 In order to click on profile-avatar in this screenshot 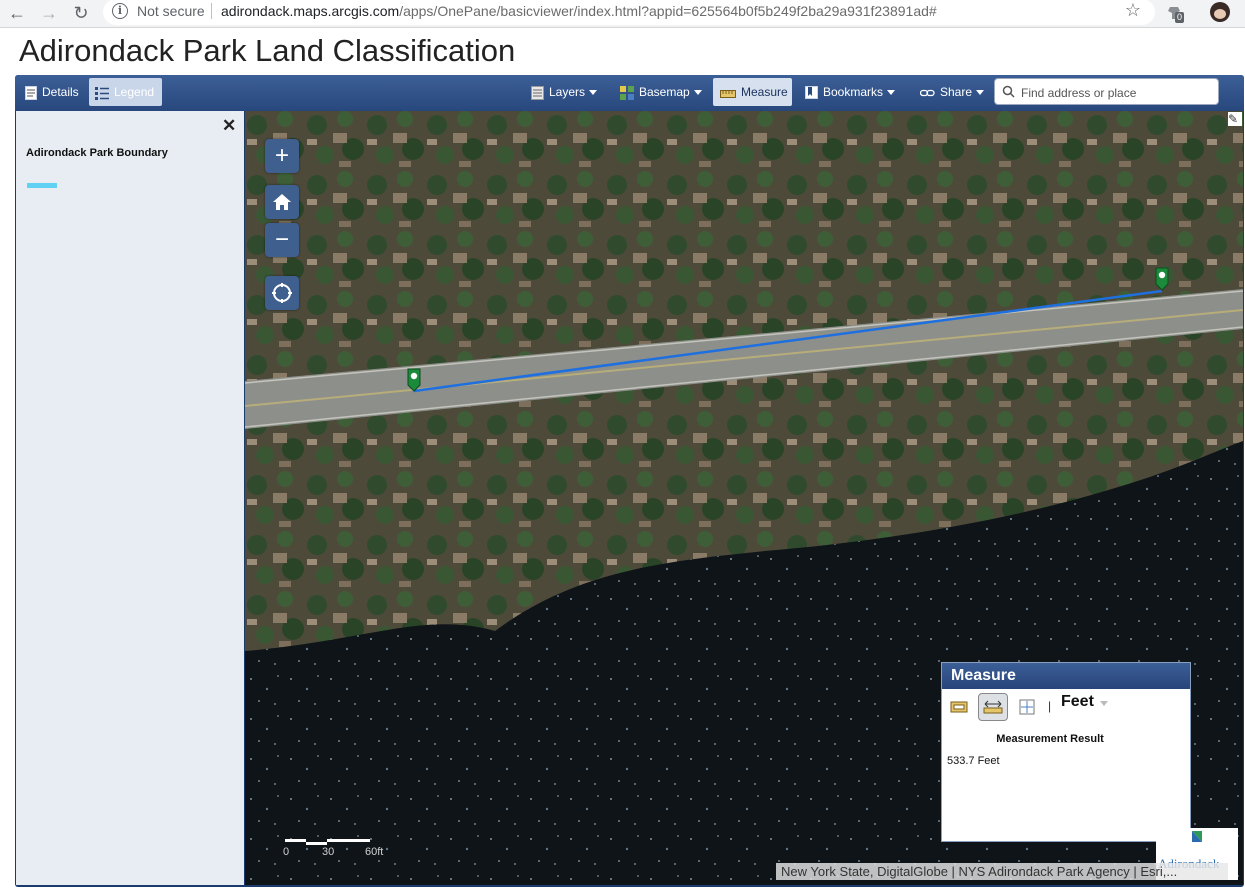, I will do `click(1220, 12)`.